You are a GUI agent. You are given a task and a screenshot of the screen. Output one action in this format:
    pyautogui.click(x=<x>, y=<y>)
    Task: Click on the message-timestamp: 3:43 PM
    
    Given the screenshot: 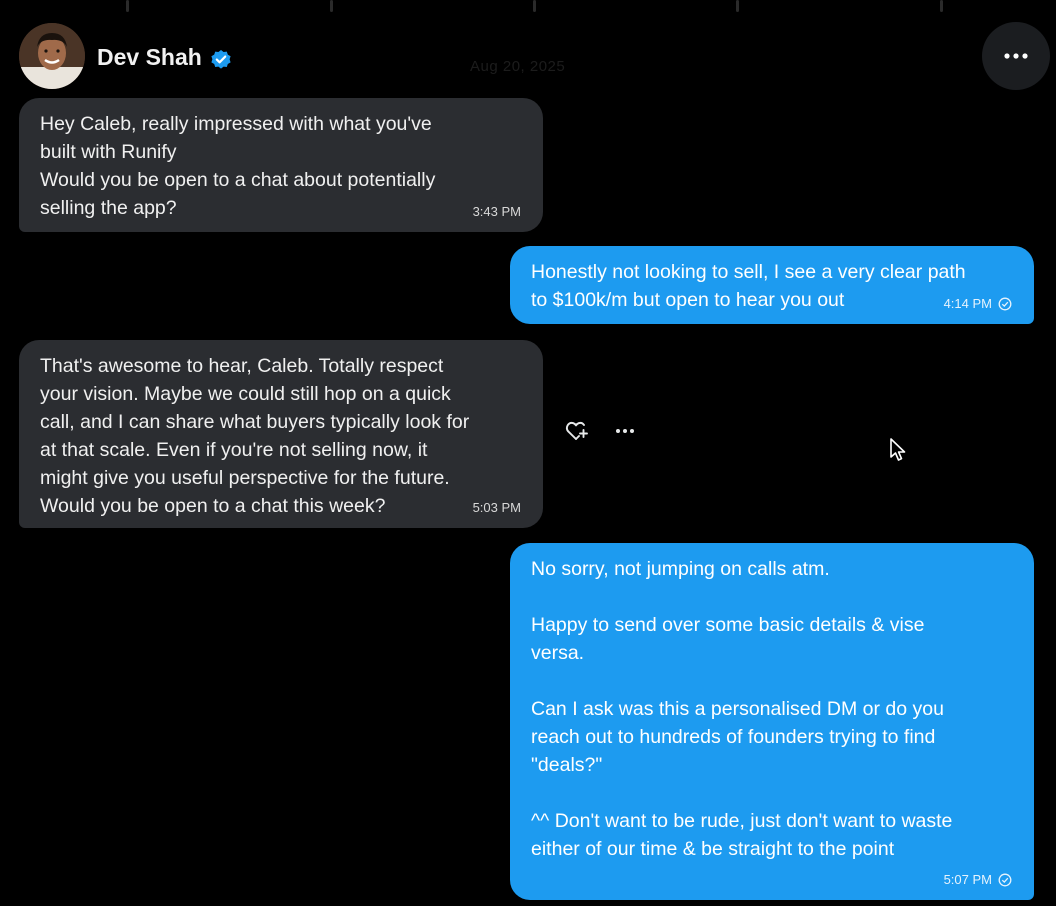 What is the action you would take?
    pyautogui.click(x=497, y=212)
    